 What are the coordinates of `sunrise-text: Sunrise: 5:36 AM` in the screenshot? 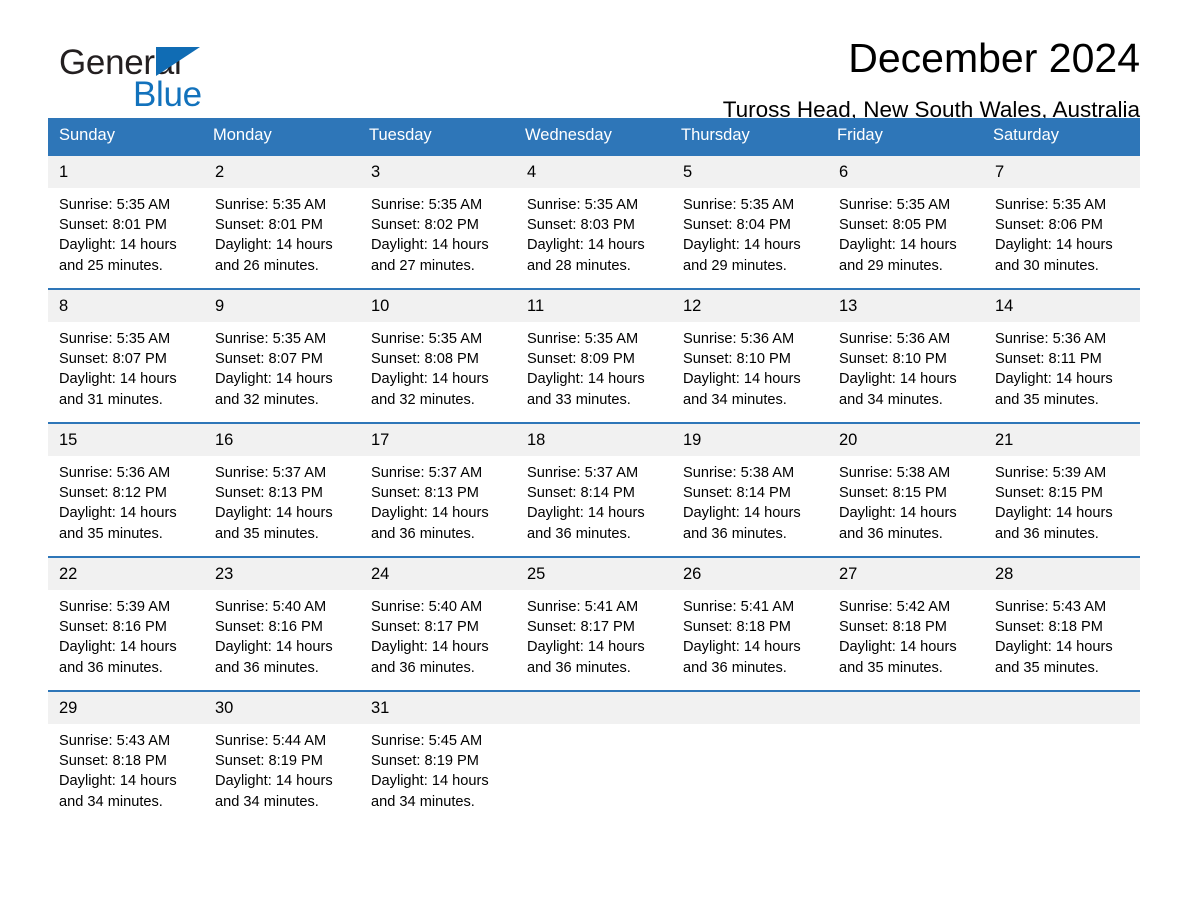 It's located at (739, 339).